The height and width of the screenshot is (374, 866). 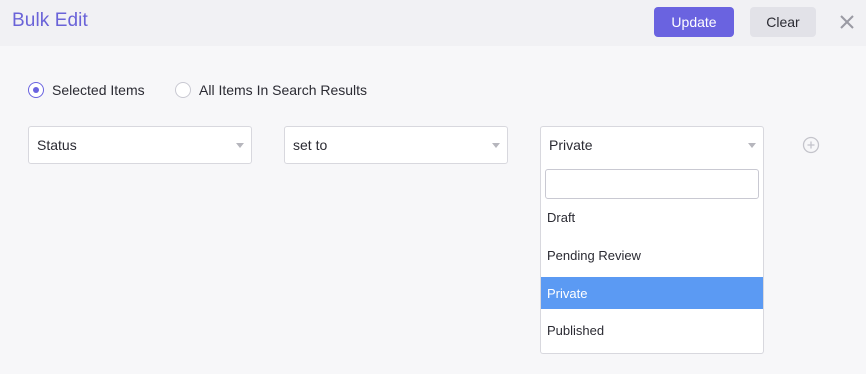 What do you see at coordinates (50, 20) in the screenshot?
I see `page-title: Bulk Edit` at bounding box center [50, 20].